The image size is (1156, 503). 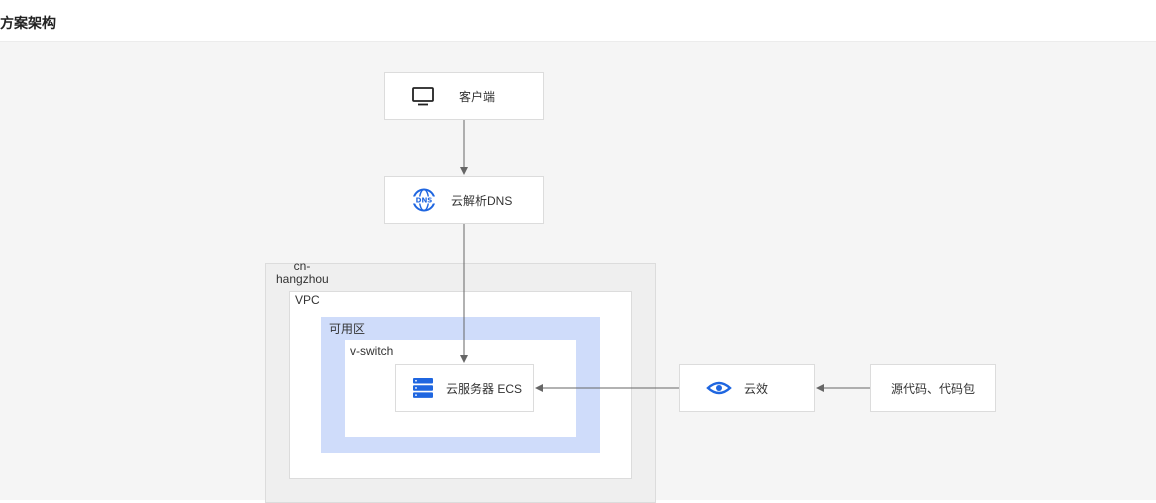 What do you see at coordinates (756, 388) in the screenshot?
I see `yunxiao-label: 云效` at bounding box center [756, 388].